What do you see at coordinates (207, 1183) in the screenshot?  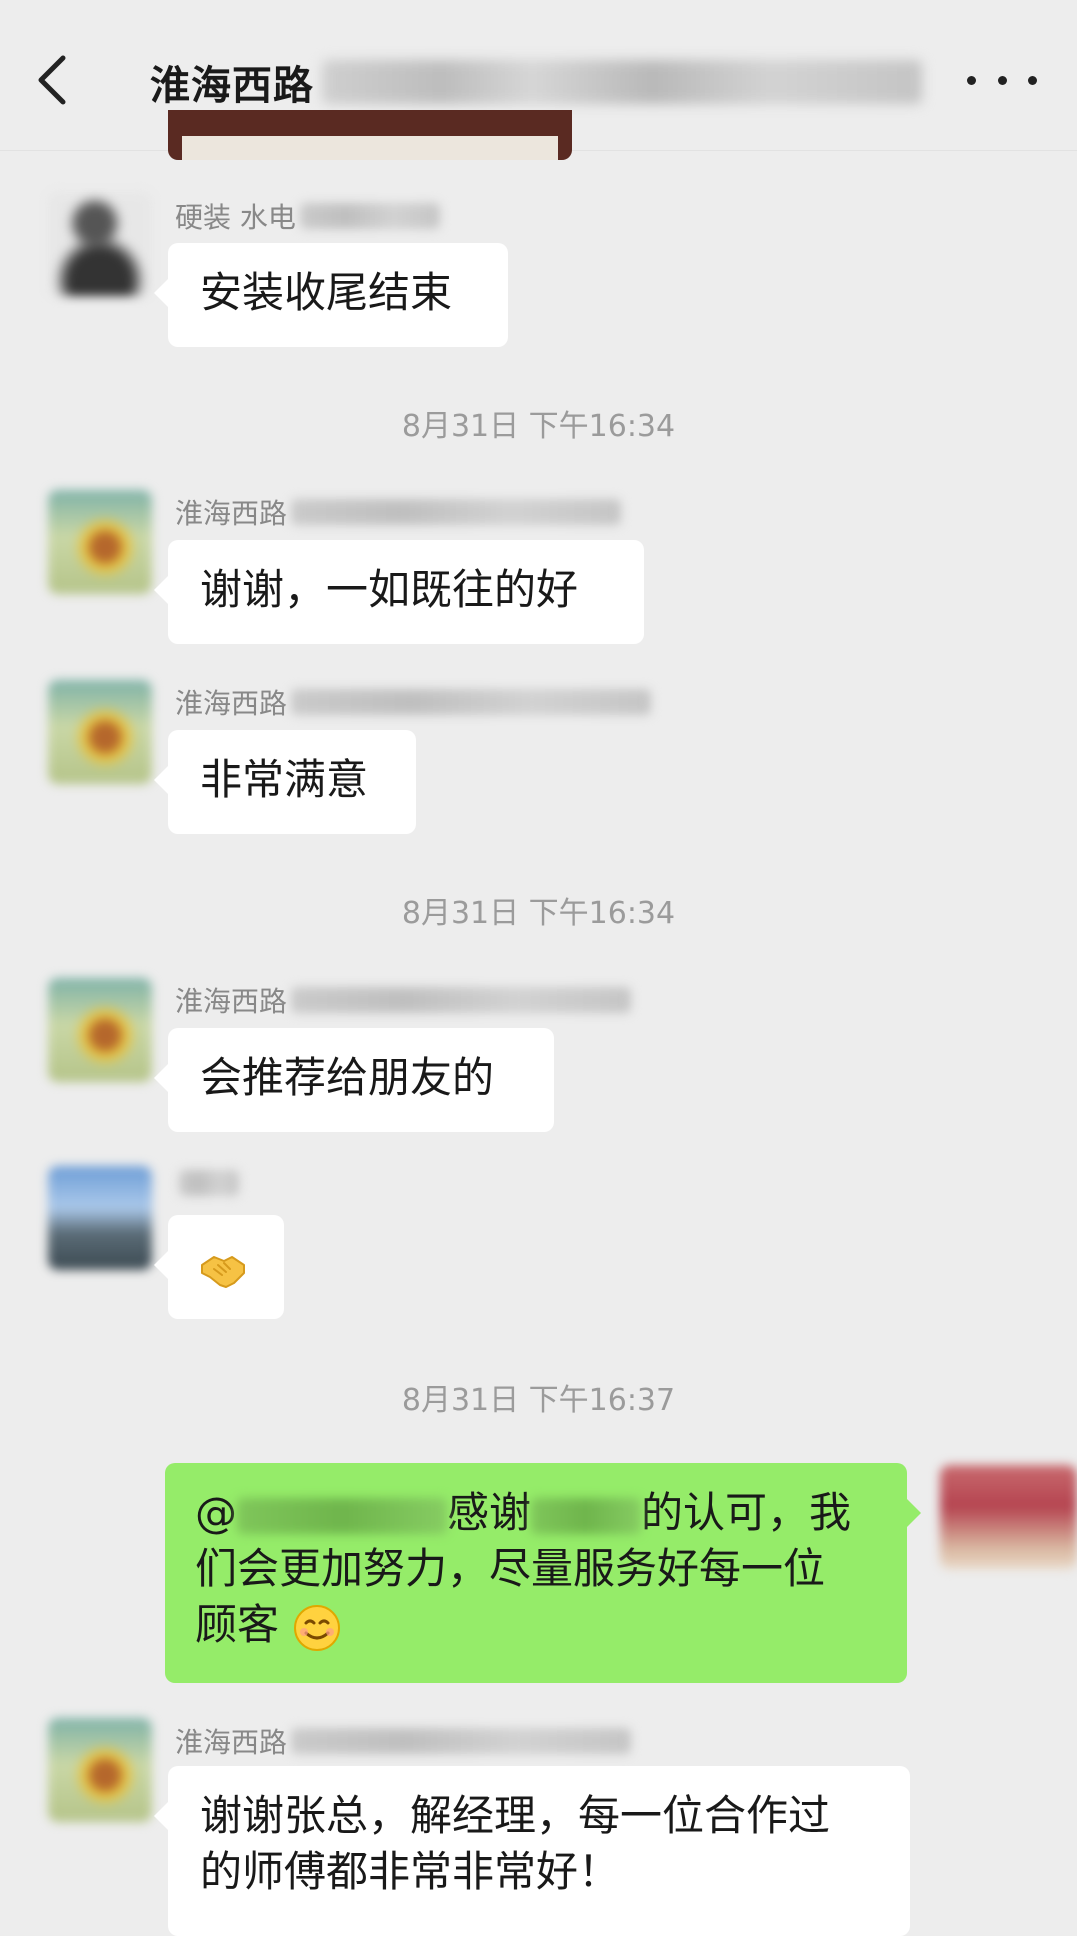 I see `sender-name` at bounding box center [207, 1183].